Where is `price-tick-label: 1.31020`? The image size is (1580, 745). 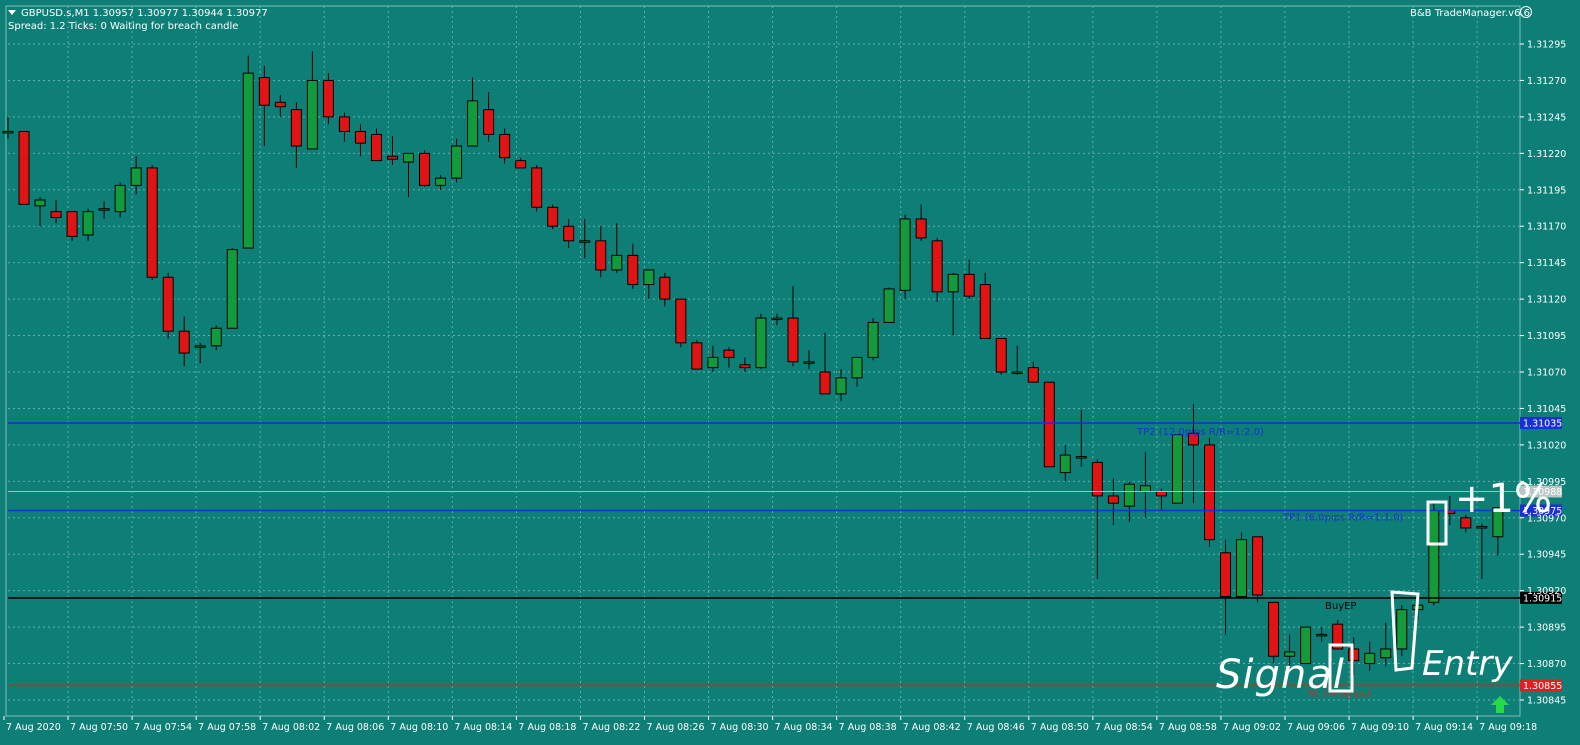 price-tick-label: 1.31020 is located at coordinates (1546, 445).